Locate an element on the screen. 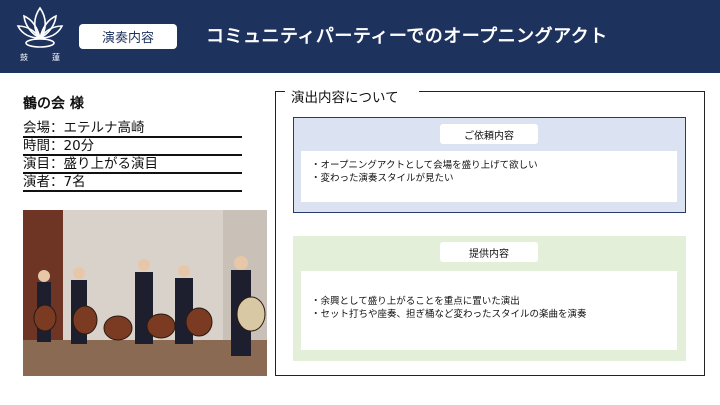 The image size is (720, 405). page-title: コミュニティパーティーでのオープニングアクト is located at coordinates (407, 36).